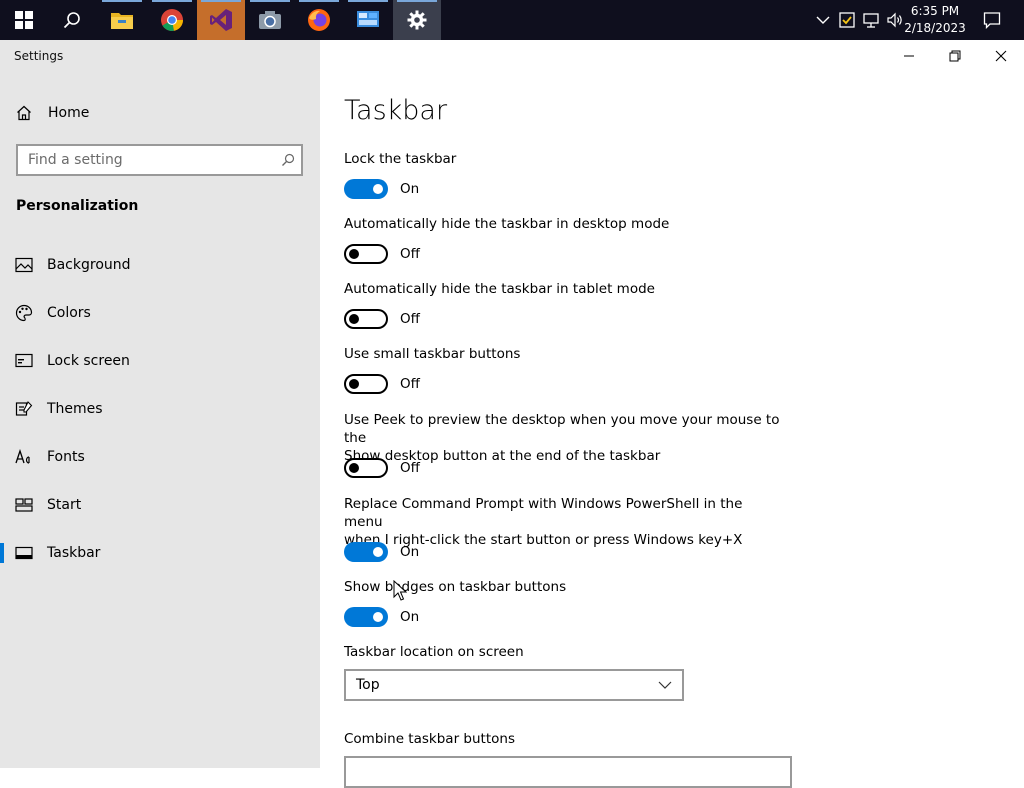 This screenshot has width=1024, height=788. What do you see at coordinates (88, 361) in the screenshot?
I see `sidebar-item-label: Lock screen` at bounding box center [88, 361].